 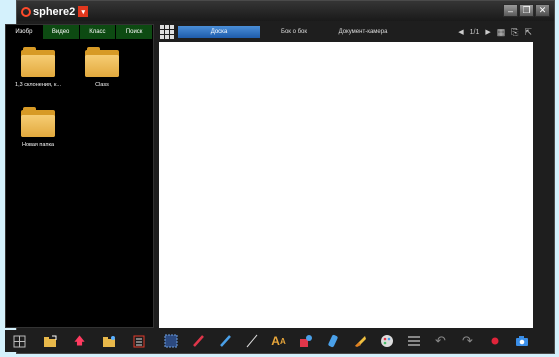 What do you see at coordinates (306, 341) in the screenshot?
I see `shapes-icon` at bounding box center [306, 341].